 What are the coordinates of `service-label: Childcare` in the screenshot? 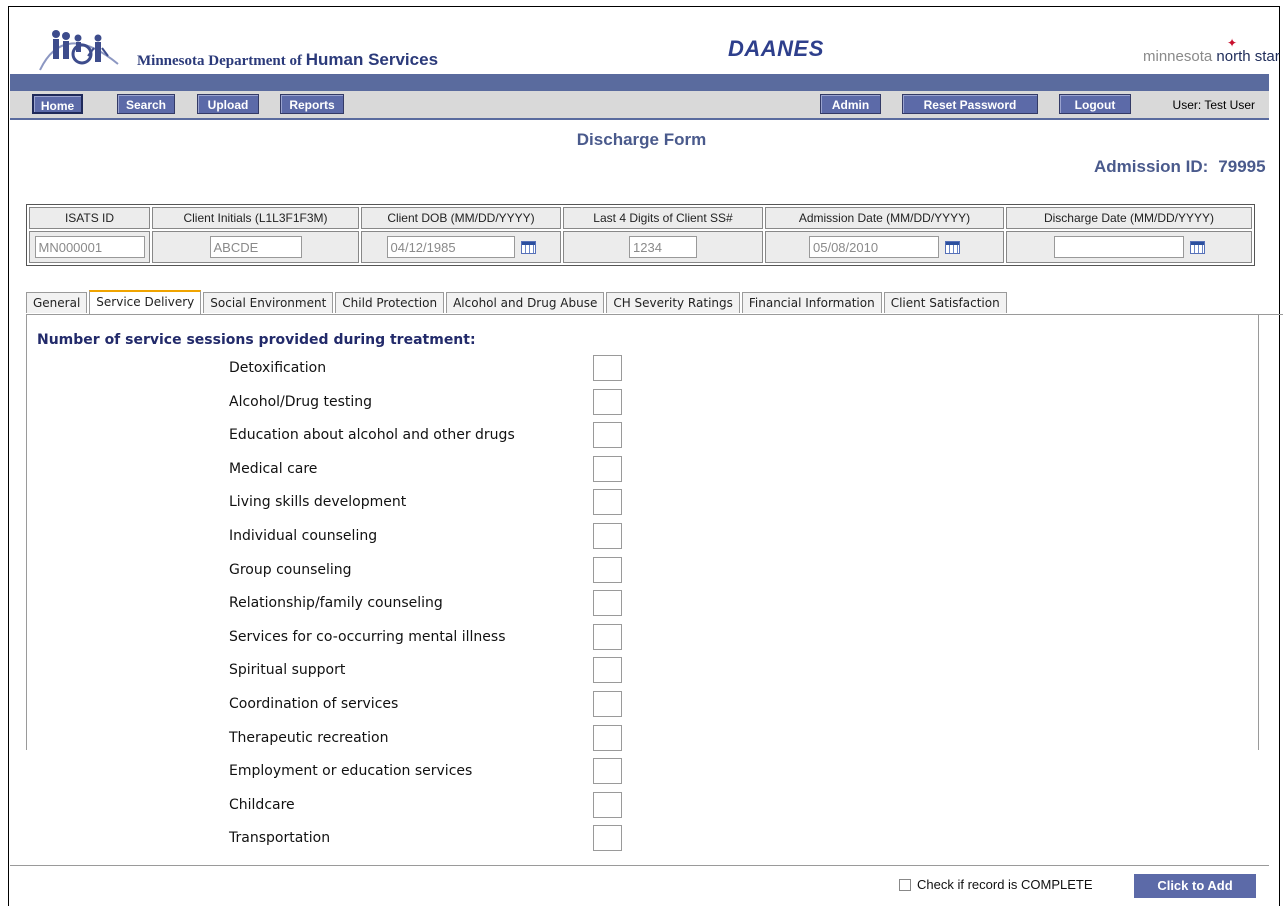 It's located at (262, 805).